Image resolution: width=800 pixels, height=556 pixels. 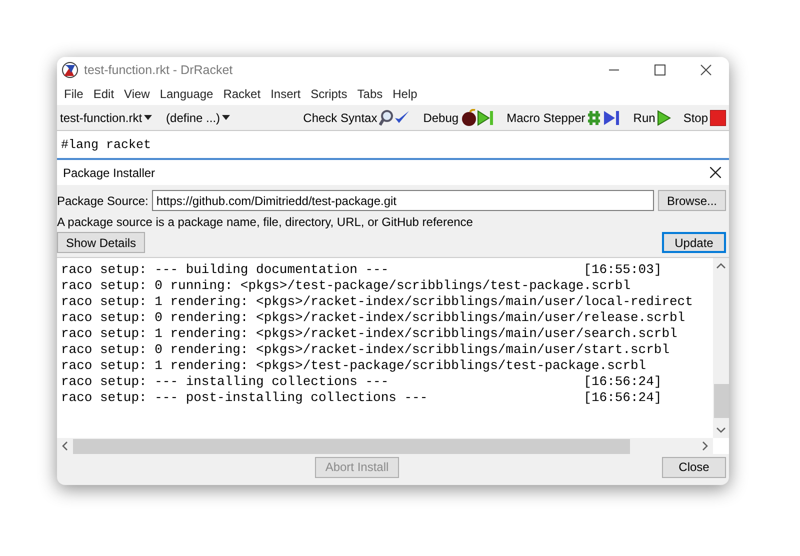 I want to click on close-button: Close, so click(x=694, y=467).